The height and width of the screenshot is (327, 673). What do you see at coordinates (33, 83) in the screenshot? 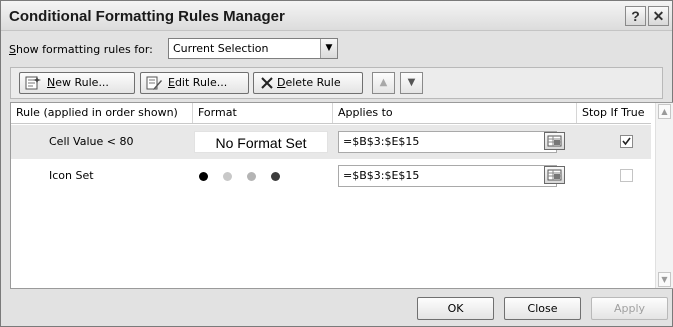
I see `new-rule-icon` at bounding box center [33, 83].